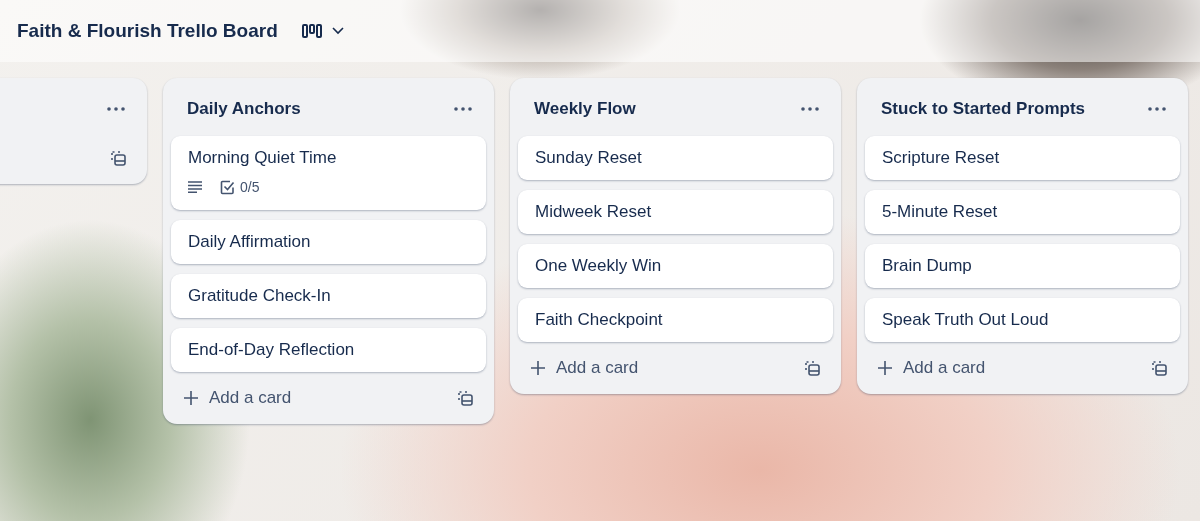 This screenshot has height=521, width=1200. What do you see at coordinates (1022, 266) in the screenshot?
I see `card: Brain Dump` at bounding box center [1022, 266].